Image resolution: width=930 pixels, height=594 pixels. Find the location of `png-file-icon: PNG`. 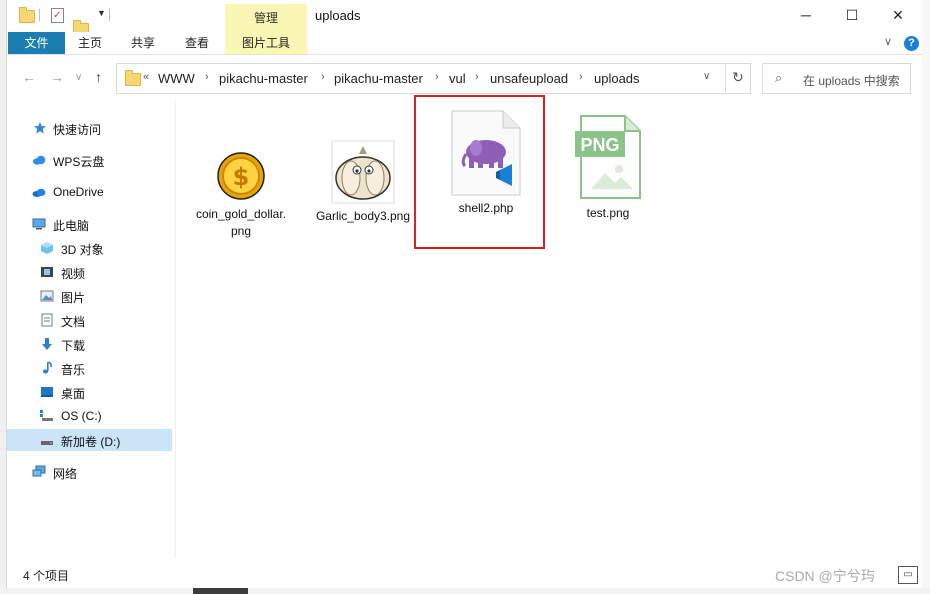

png-file-icon: PNG is located at coordinates (608, 157).